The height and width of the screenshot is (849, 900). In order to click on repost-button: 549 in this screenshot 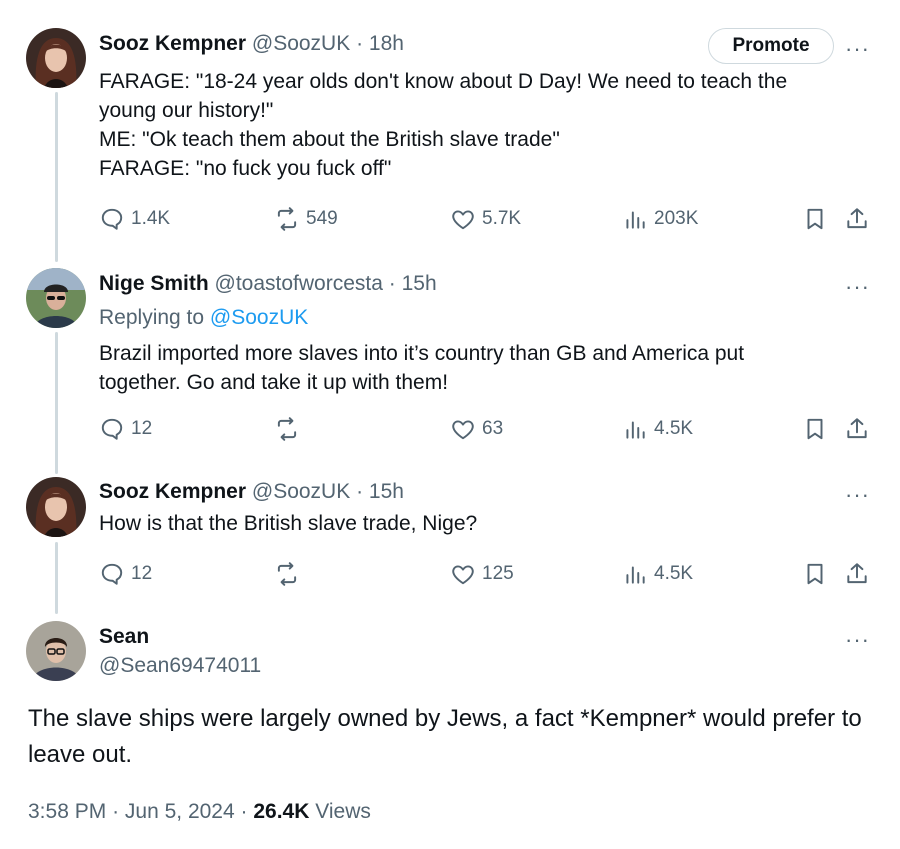, I will do `click(306, 219)`.